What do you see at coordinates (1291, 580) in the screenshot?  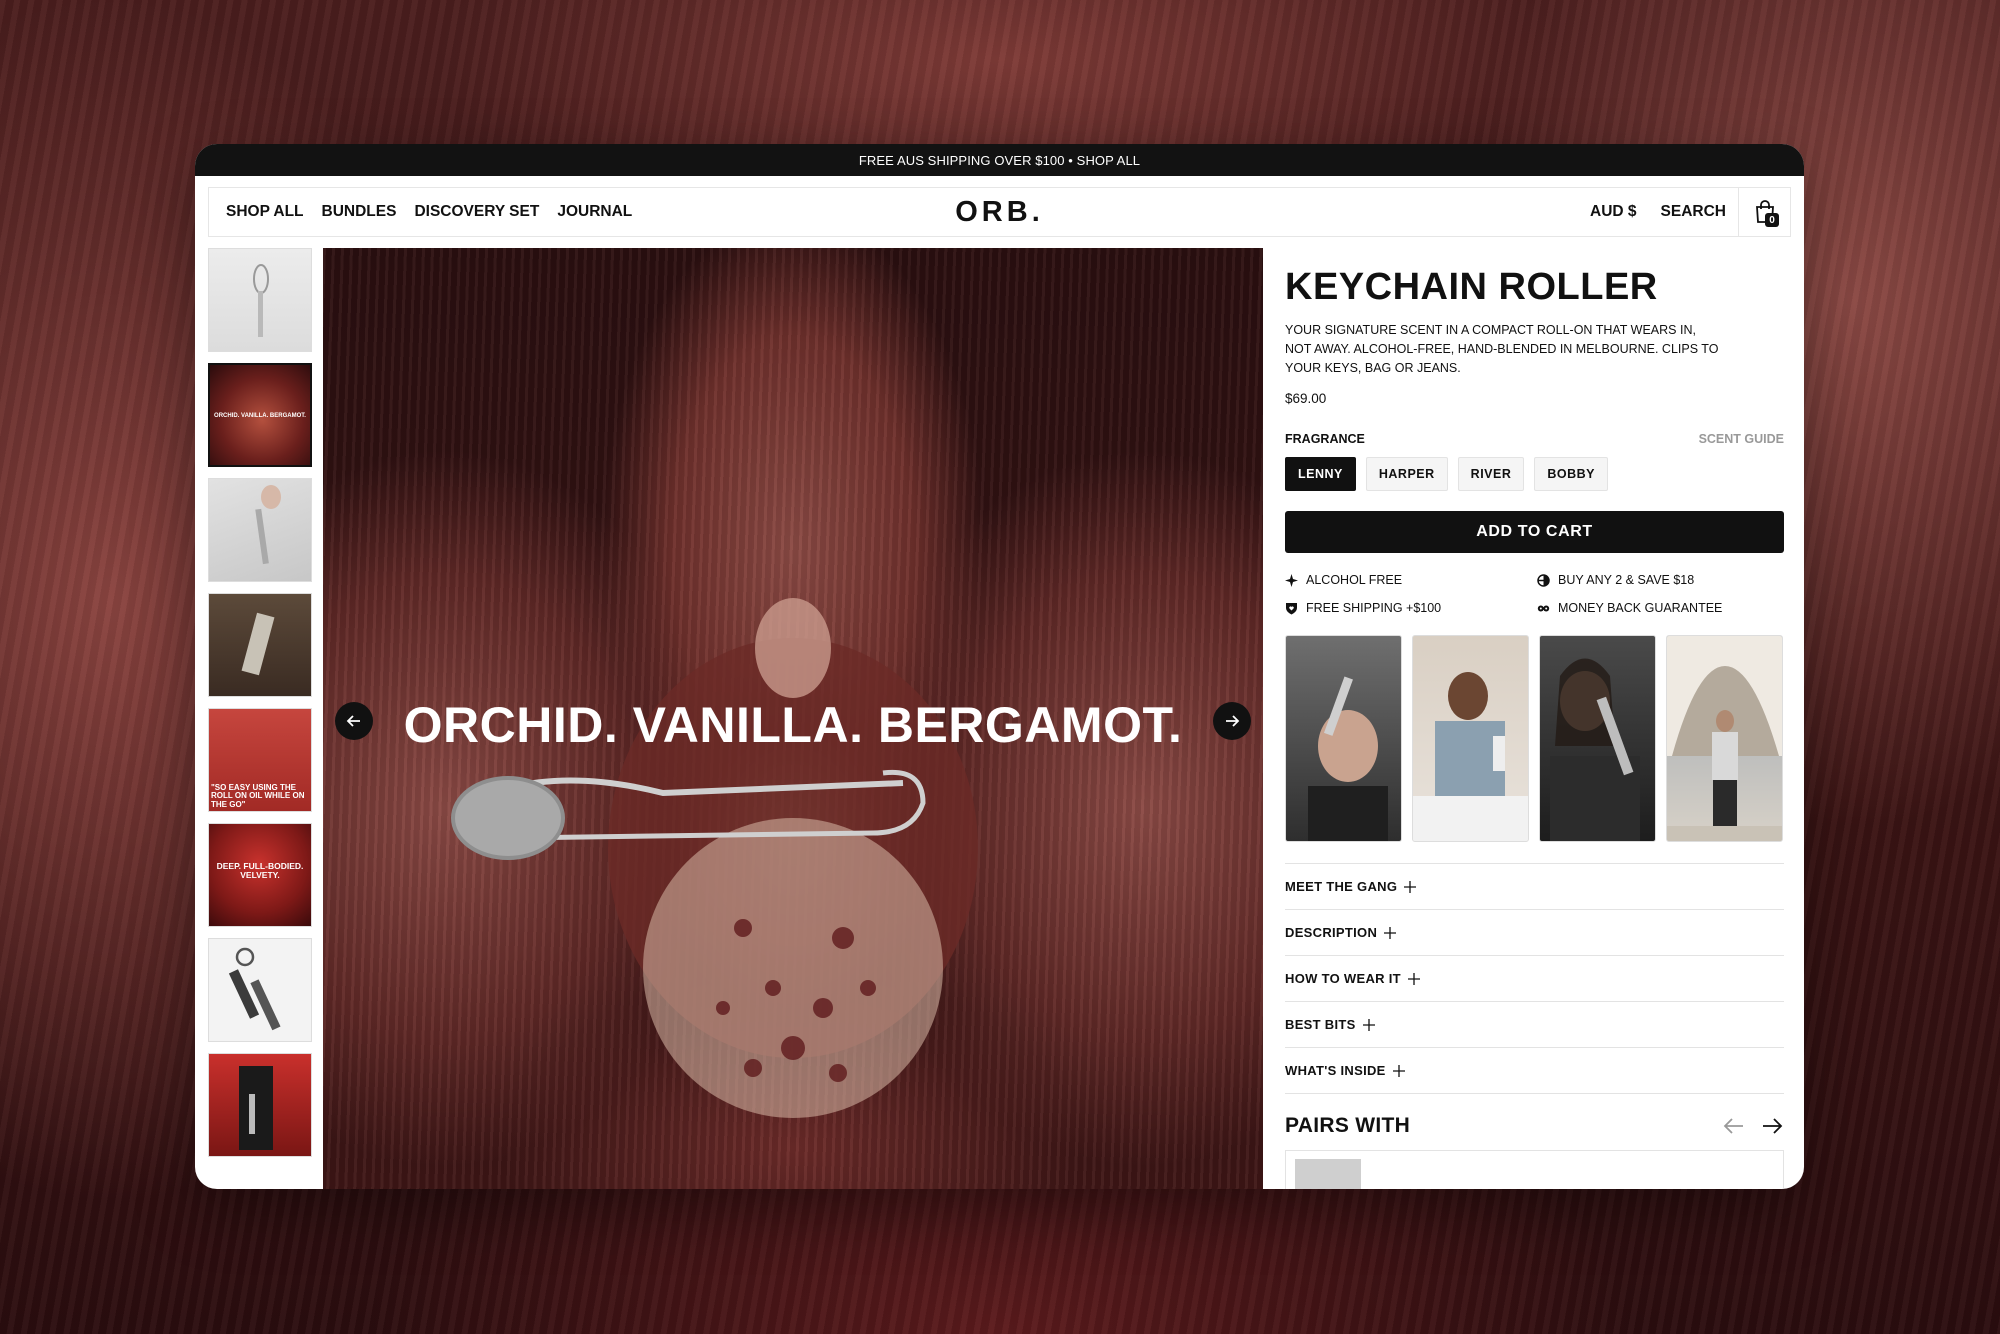 I see `sparkle-icon` at bounding box center [1291, 580].